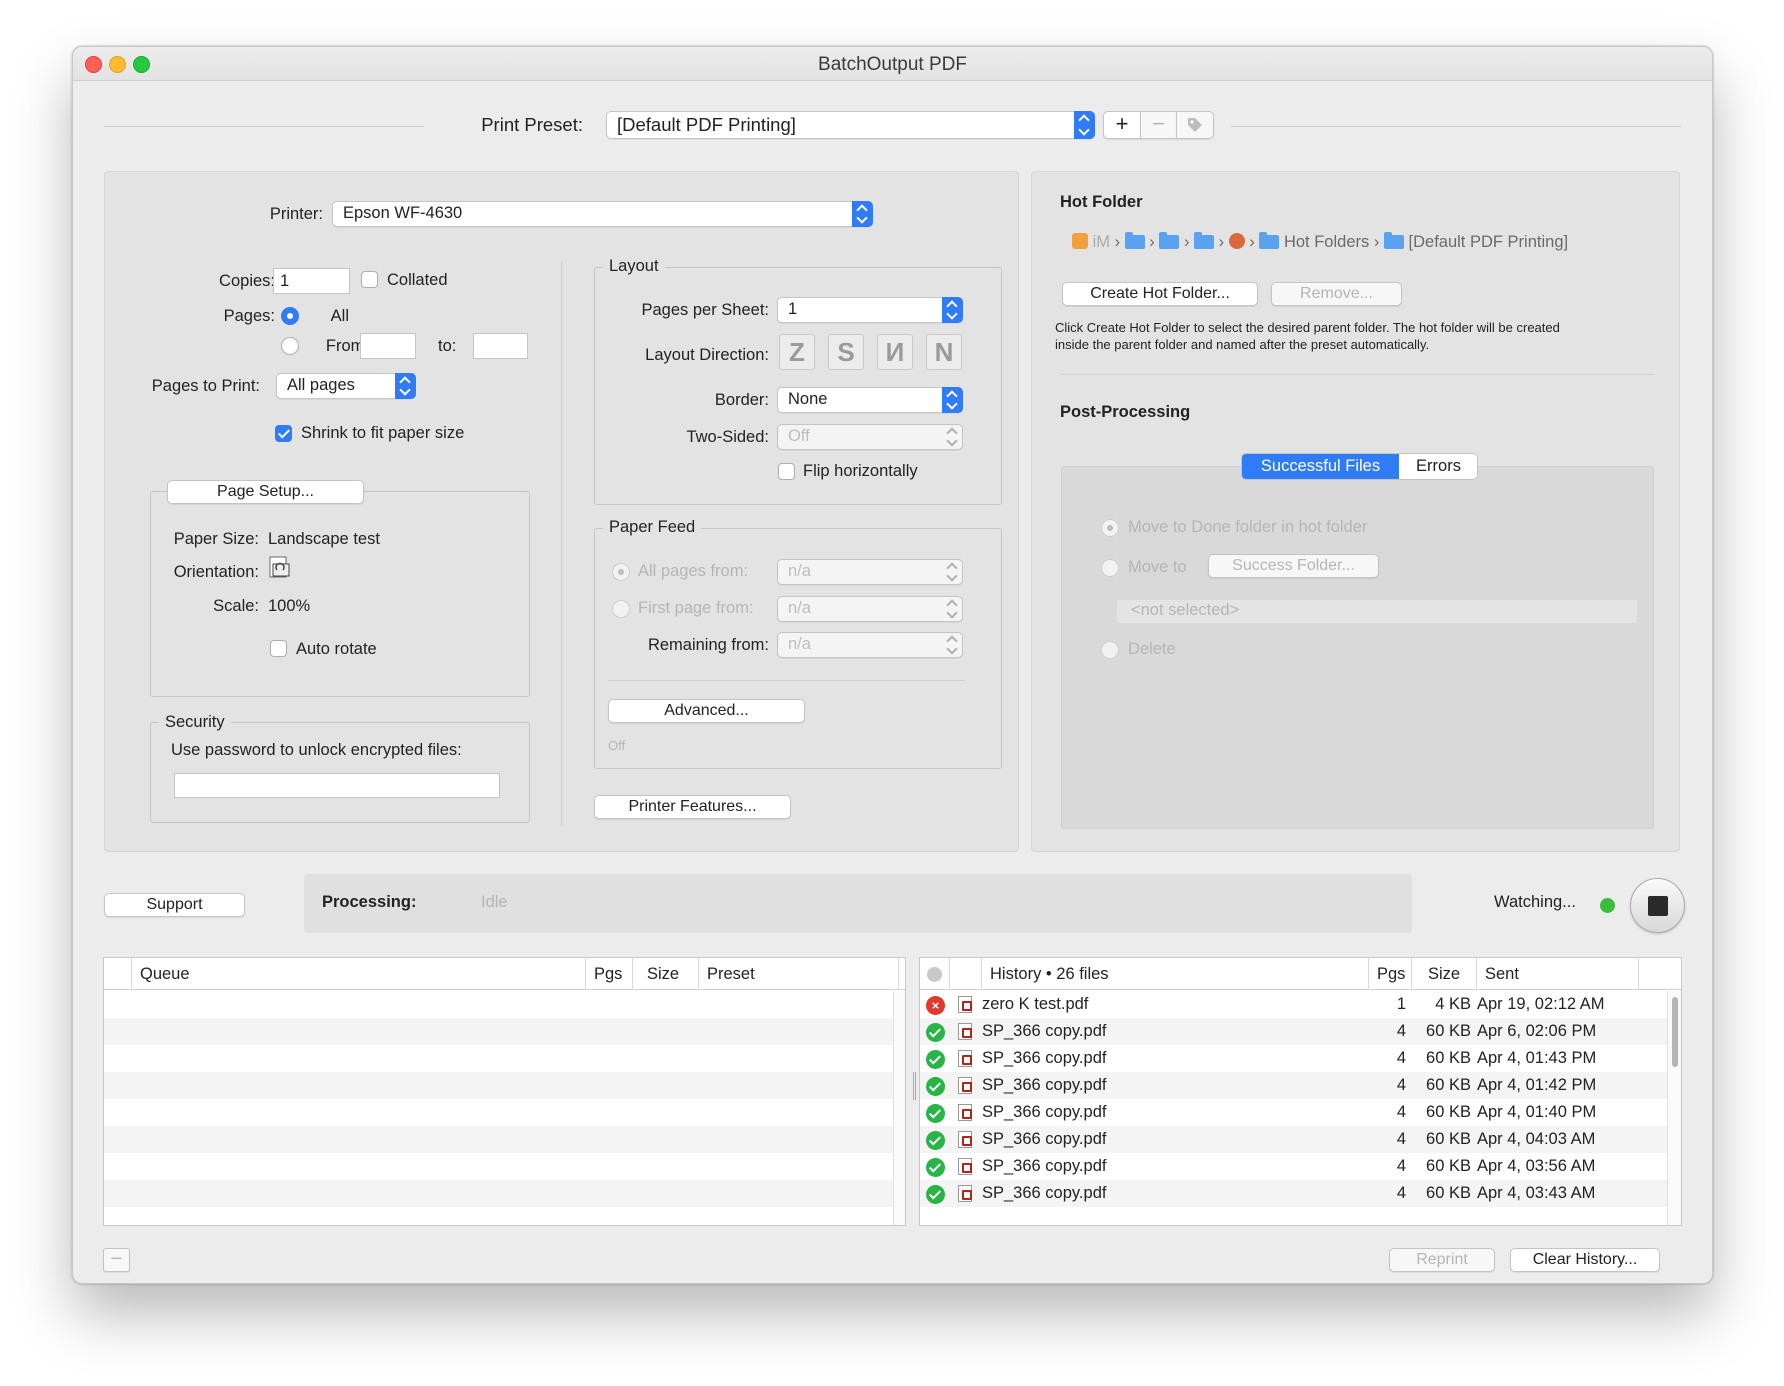 This screenshot has height=1386, width=1784. Describe the element at coordinates (708, 645) in the screenshot. I see `remaining-from-label: Remaining from:` at that location.